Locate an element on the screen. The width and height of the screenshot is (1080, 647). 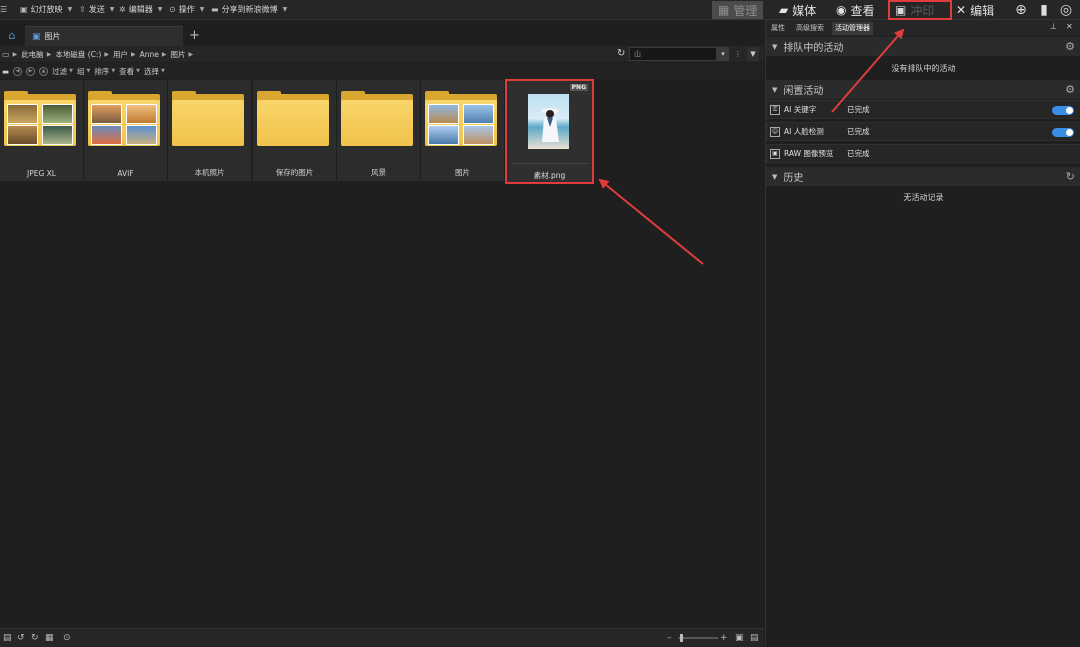
chevron-right-icon: ▶ is located at coordinates (15, 54).